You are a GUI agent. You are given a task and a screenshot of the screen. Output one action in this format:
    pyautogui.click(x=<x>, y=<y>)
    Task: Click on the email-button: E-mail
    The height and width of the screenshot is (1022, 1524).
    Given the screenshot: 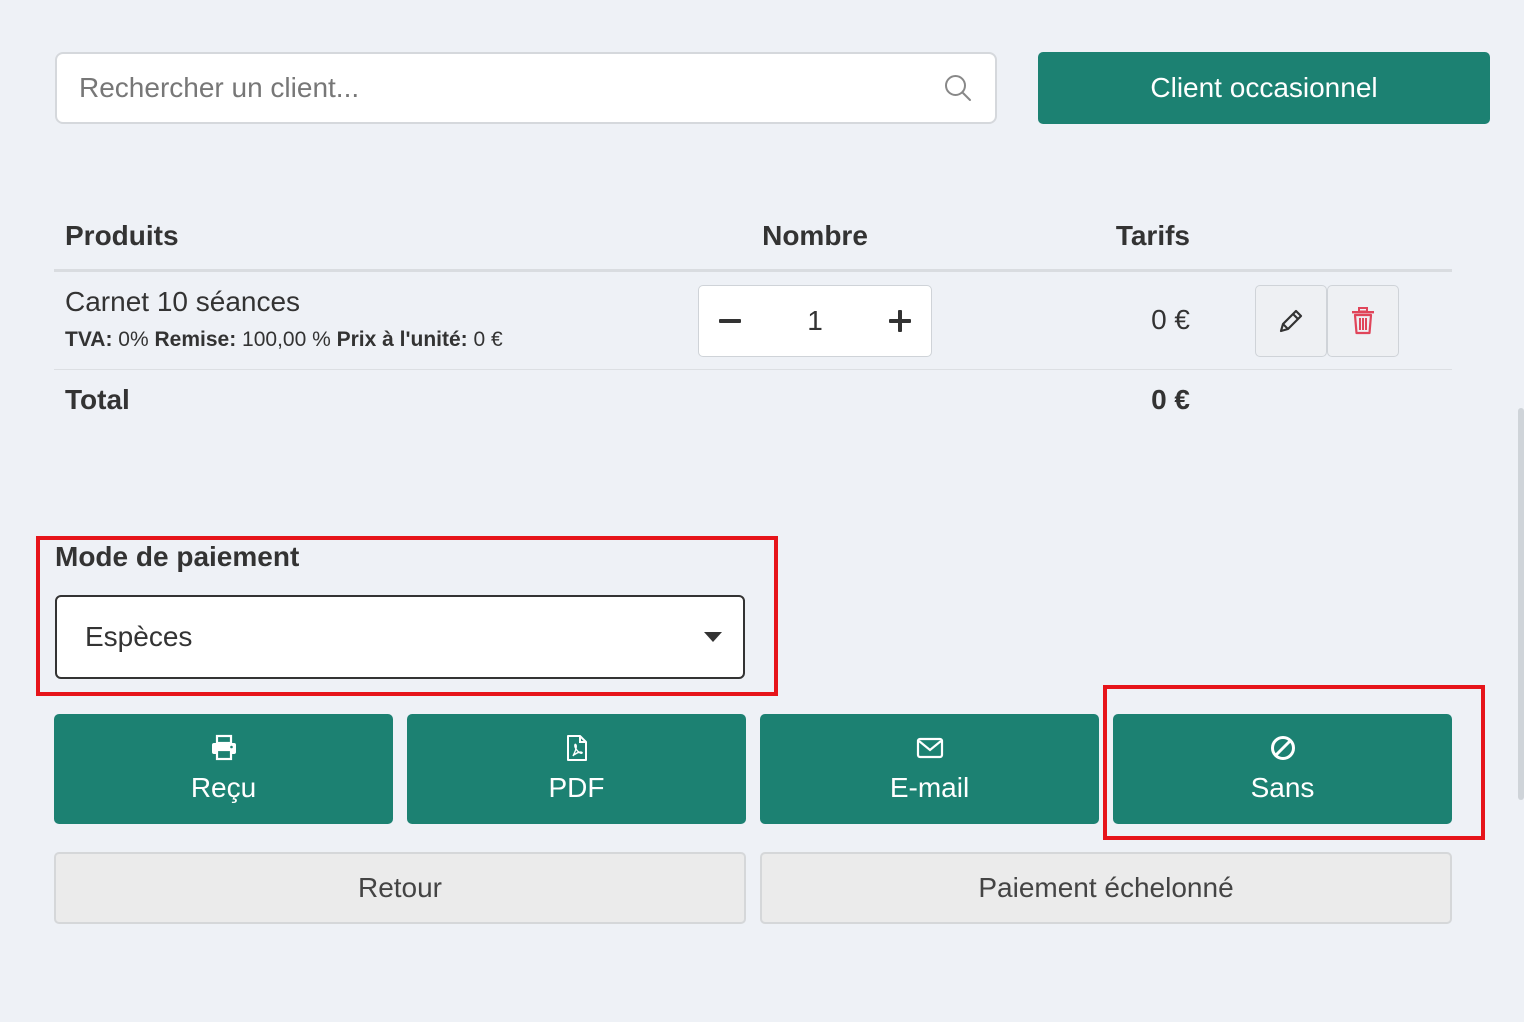 What is the action you would take?
    pyautogui.click(x=929, y=769)
    